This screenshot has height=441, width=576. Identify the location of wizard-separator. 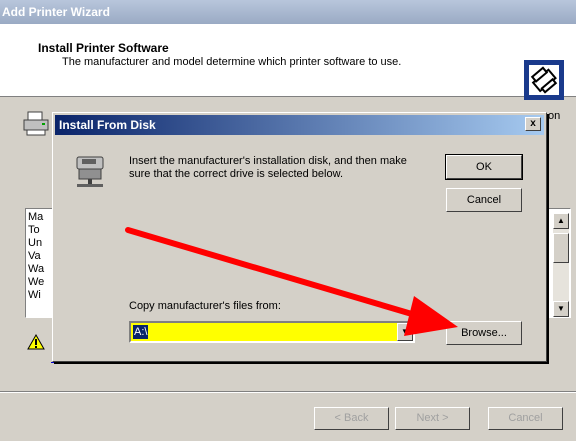
(288, 392).